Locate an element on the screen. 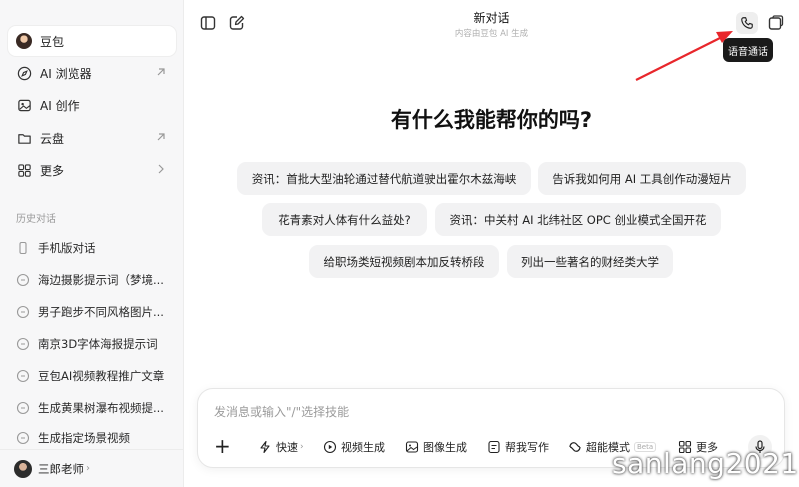  compass-icon is located at coordinates (24, 73).